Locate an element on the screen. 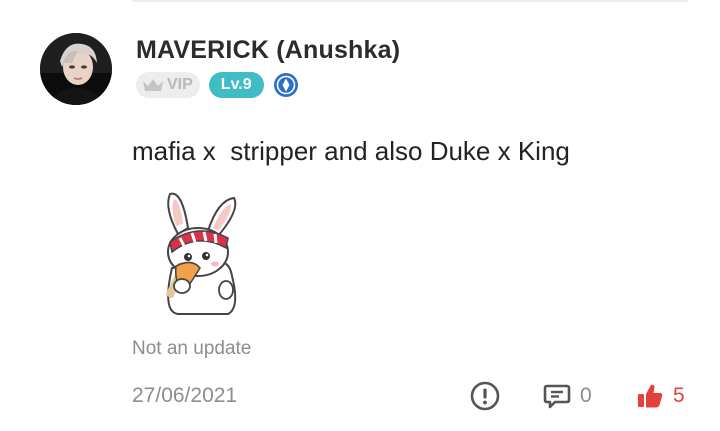 This screenshot has width=720, height=431. level-label: Lv.9 is located at coordinates (236, 84).